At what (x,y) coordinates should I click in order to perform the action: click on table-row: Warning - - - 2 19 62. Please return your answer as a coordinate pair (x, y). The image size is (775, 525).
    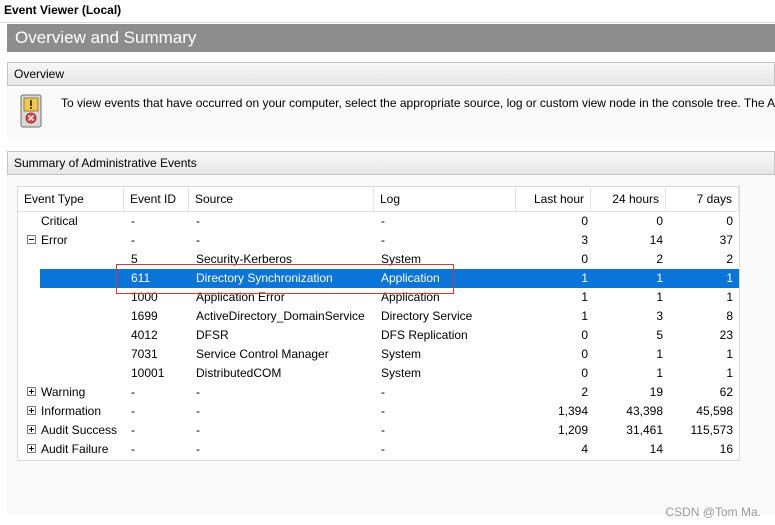
    Looking at the image, I should click on (378, 392).